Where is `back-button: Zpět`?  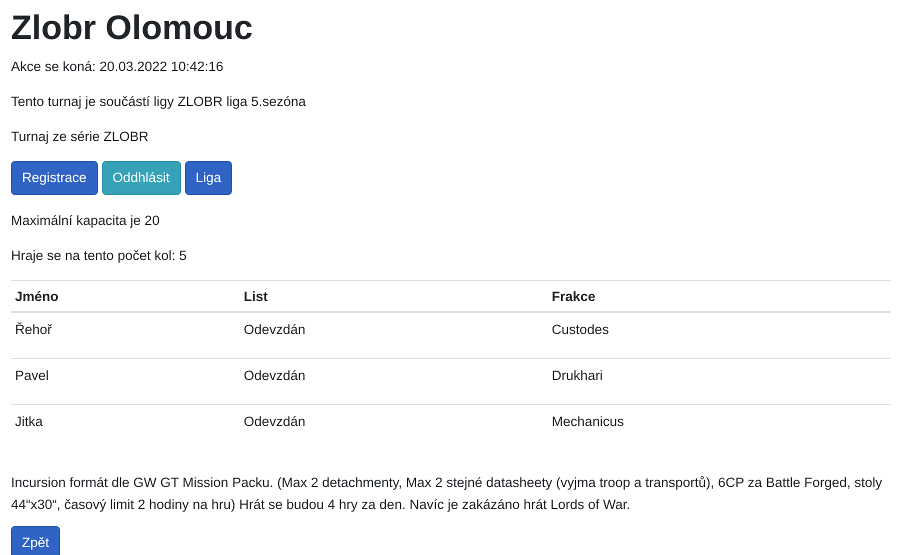
back-button: Zpět is located at coordinates (35, 540).